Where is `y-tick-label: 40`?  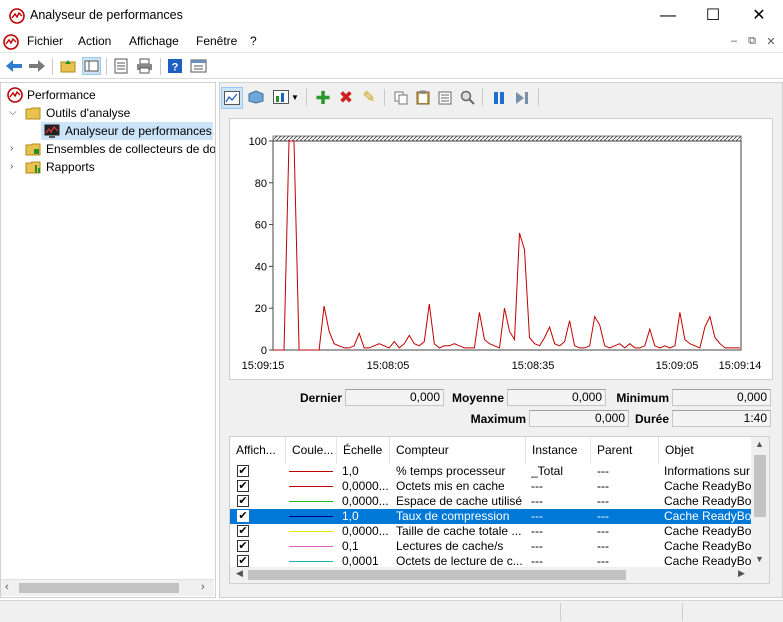 y-tick-label: 40 is located at coordinates (261, 267).